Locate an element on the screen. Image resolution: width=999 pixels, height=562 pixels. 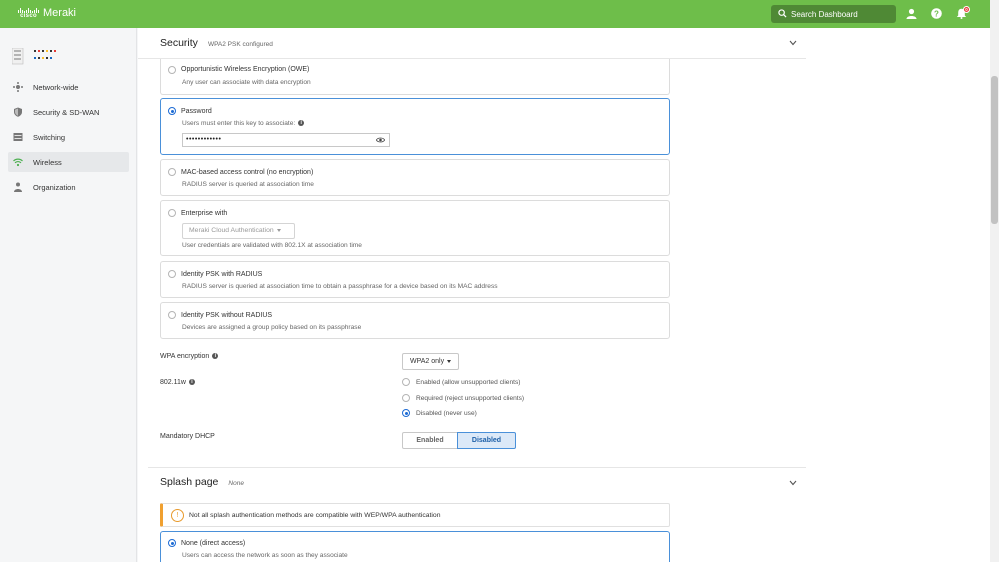
search-placeholder: Search Dashboard is located at coordinates (824, 14).